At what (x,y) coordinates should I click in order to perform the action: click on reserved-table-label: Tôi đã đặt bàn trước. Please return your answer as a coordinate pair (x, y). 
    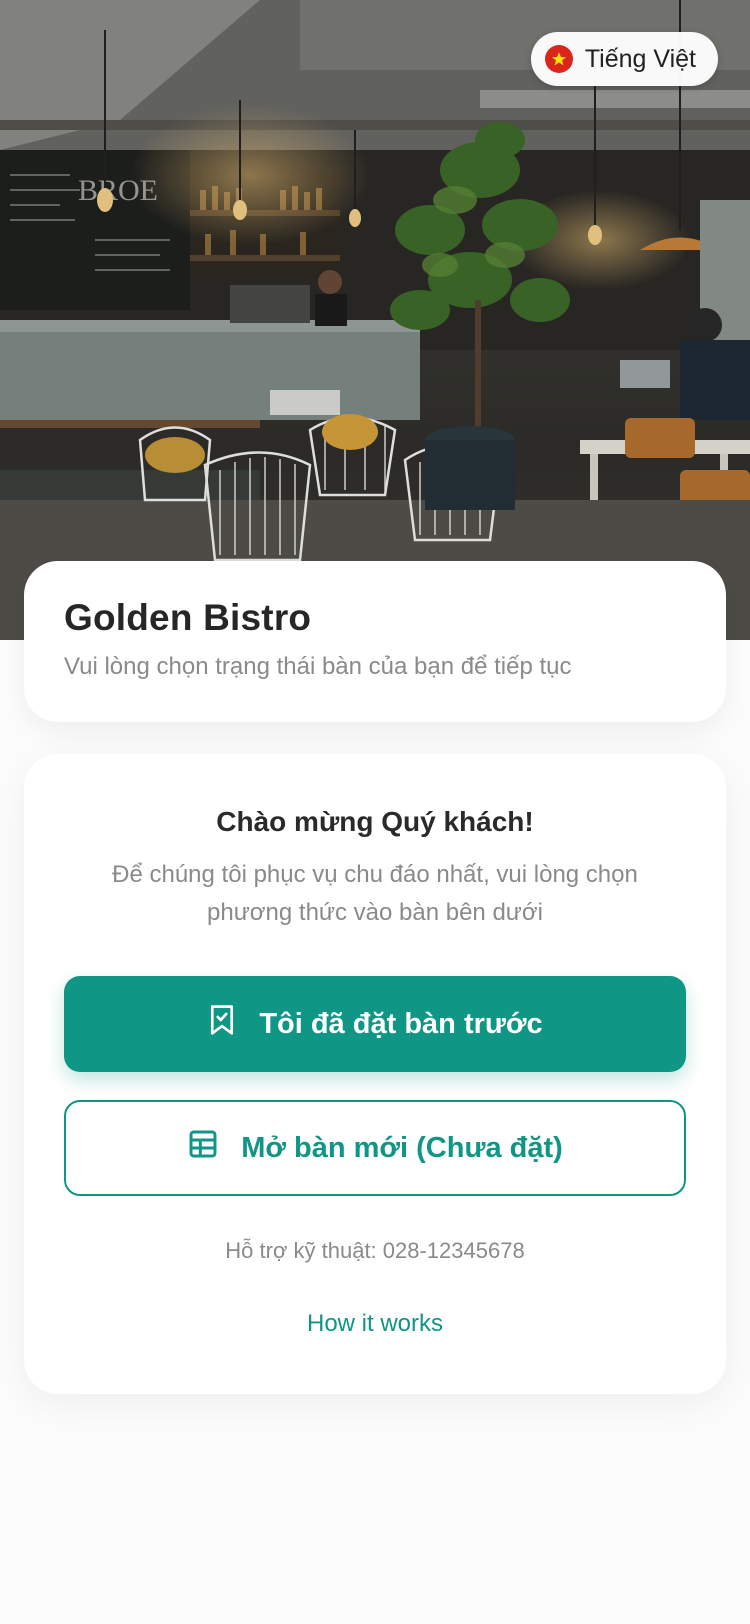
    Looking at the image, I should click on (401, 1023).